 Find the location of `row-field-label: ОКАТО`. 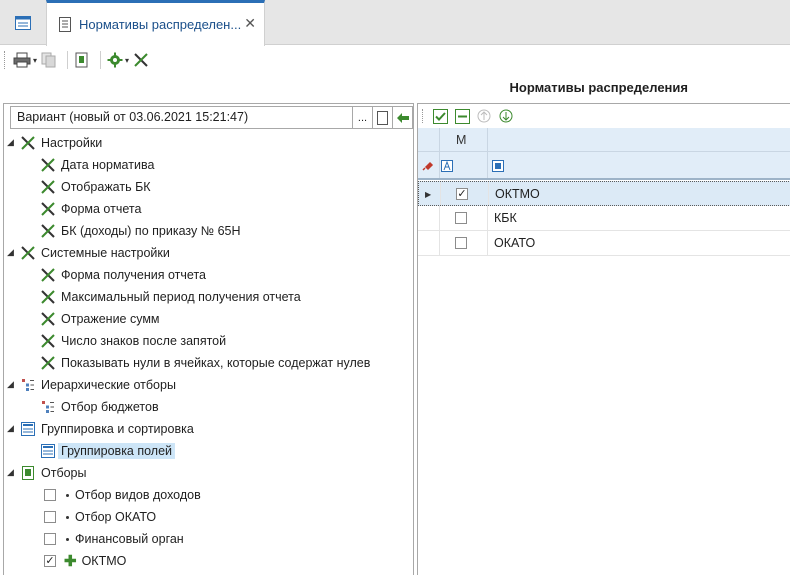

row-field-label: ОКАТО is located at coordinates (515, 243).